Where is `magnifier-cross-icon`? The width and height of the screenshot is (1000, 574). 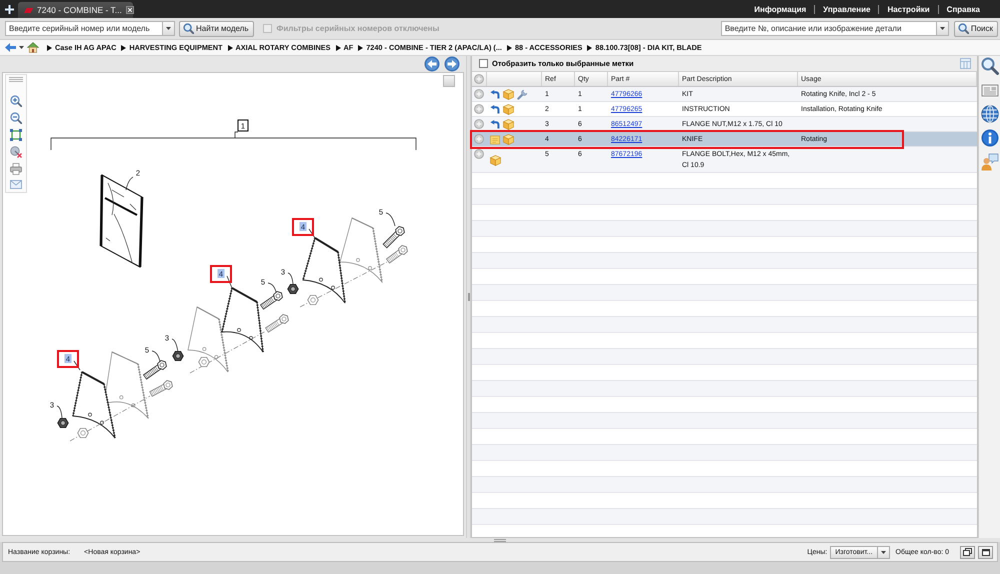 magnifier-cross-icon is located at coordinates (16, 152).